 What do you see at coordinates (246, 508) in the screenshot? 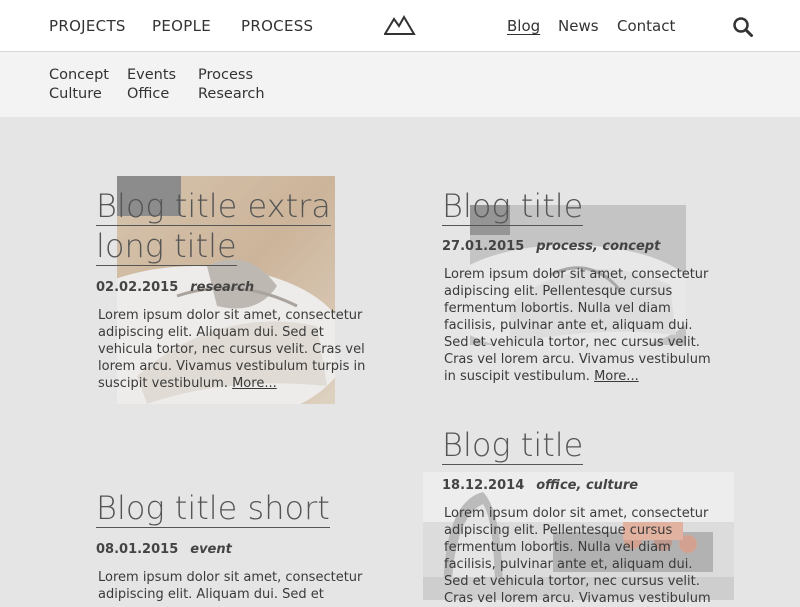
I see `post-title: Blog title short` at bounding box center [246, 508].